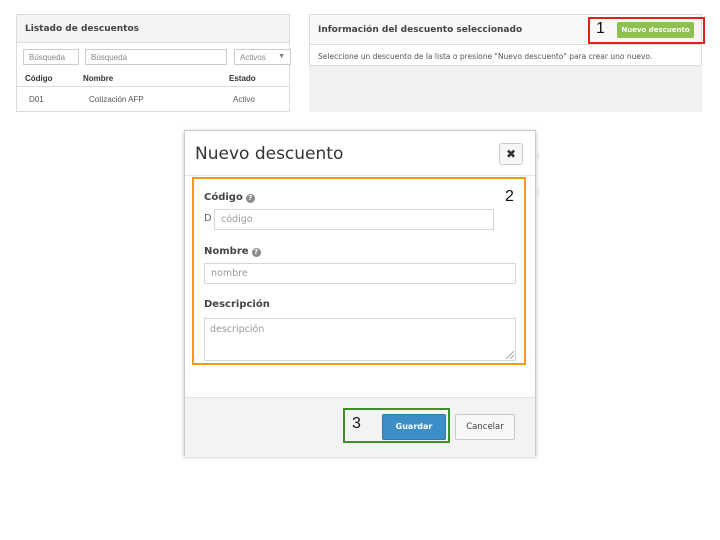 The image size is (720, 540). Describe the element at coordinates (244, 99) in the screenshot. I see `row-state: Activo` at that location.